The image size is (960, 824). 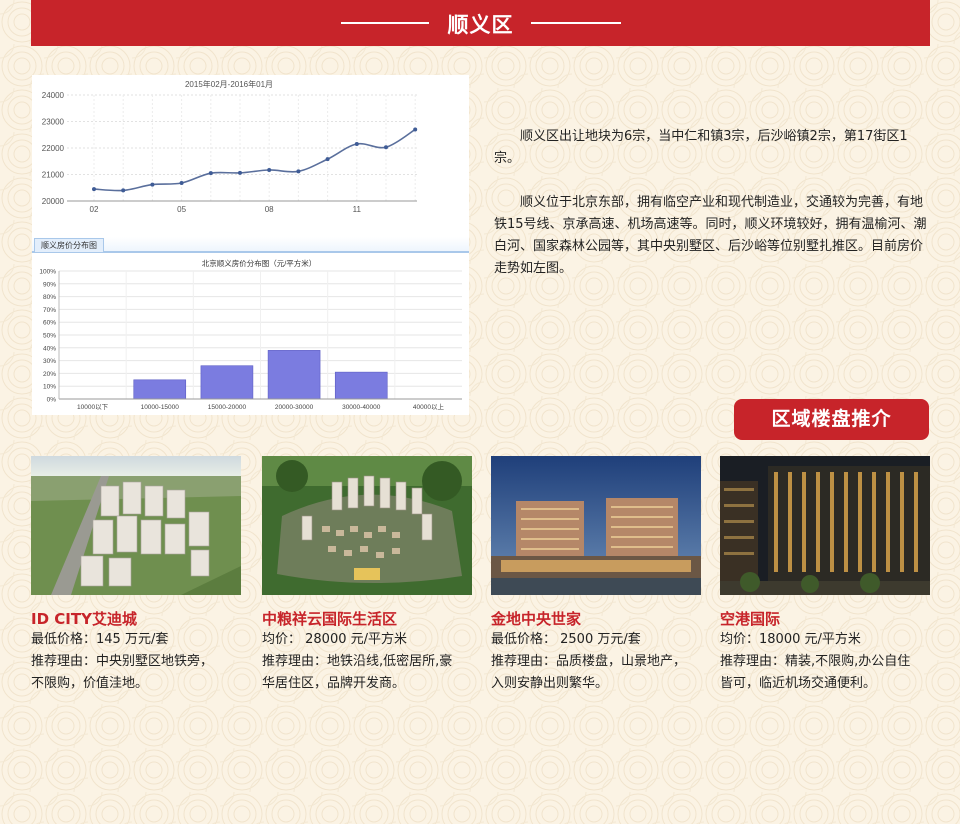 What do you see at coordinates (49, 284) in the screenshot?
I see `y-tick-label: 90%` at bounding box center [49, 284].